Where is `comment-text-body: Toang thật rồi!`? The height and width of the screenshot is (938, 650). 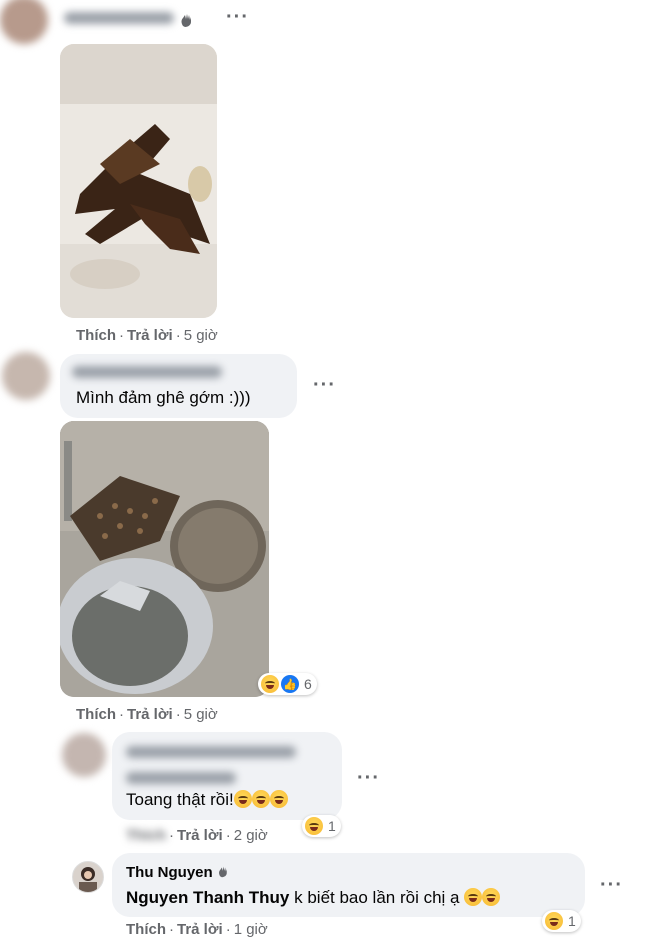
comment-text-body: Toang thật rồi! is located at coordinates (180, 799).